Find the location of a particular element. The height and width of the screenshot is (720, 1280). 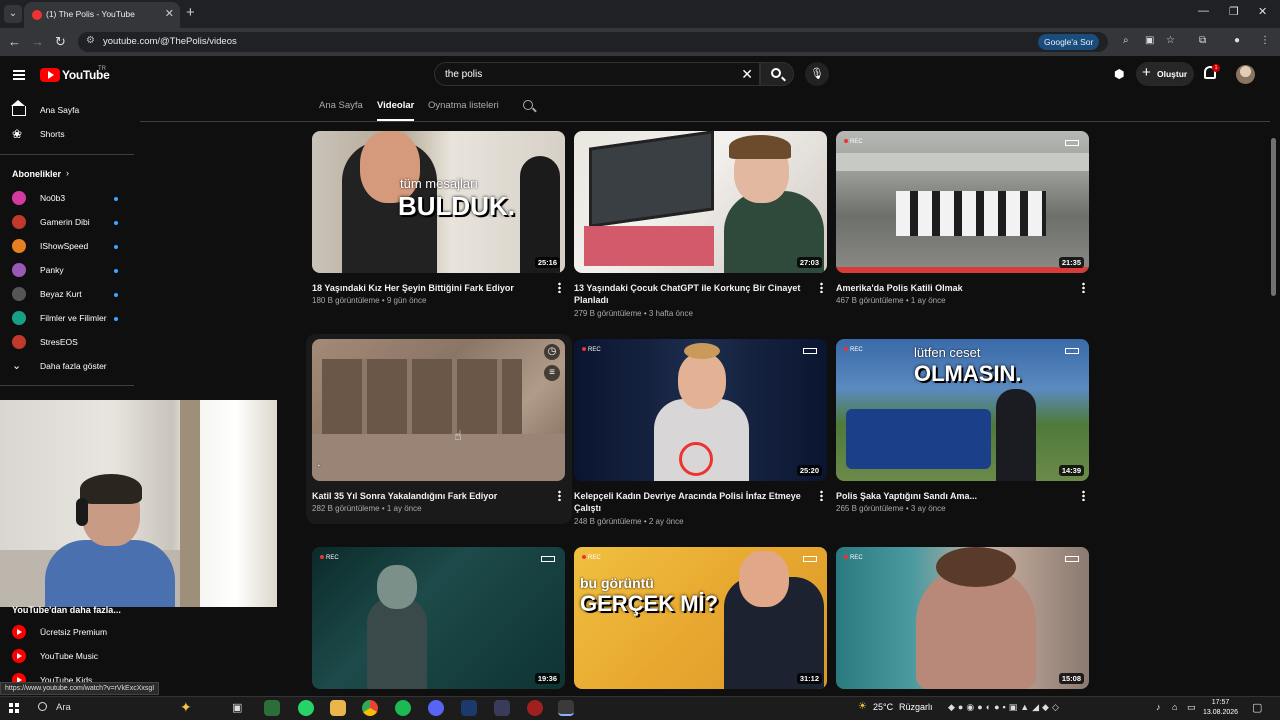

sidebar-item-channel: Filmler ve Filimler is located at coordinates (67, 319).